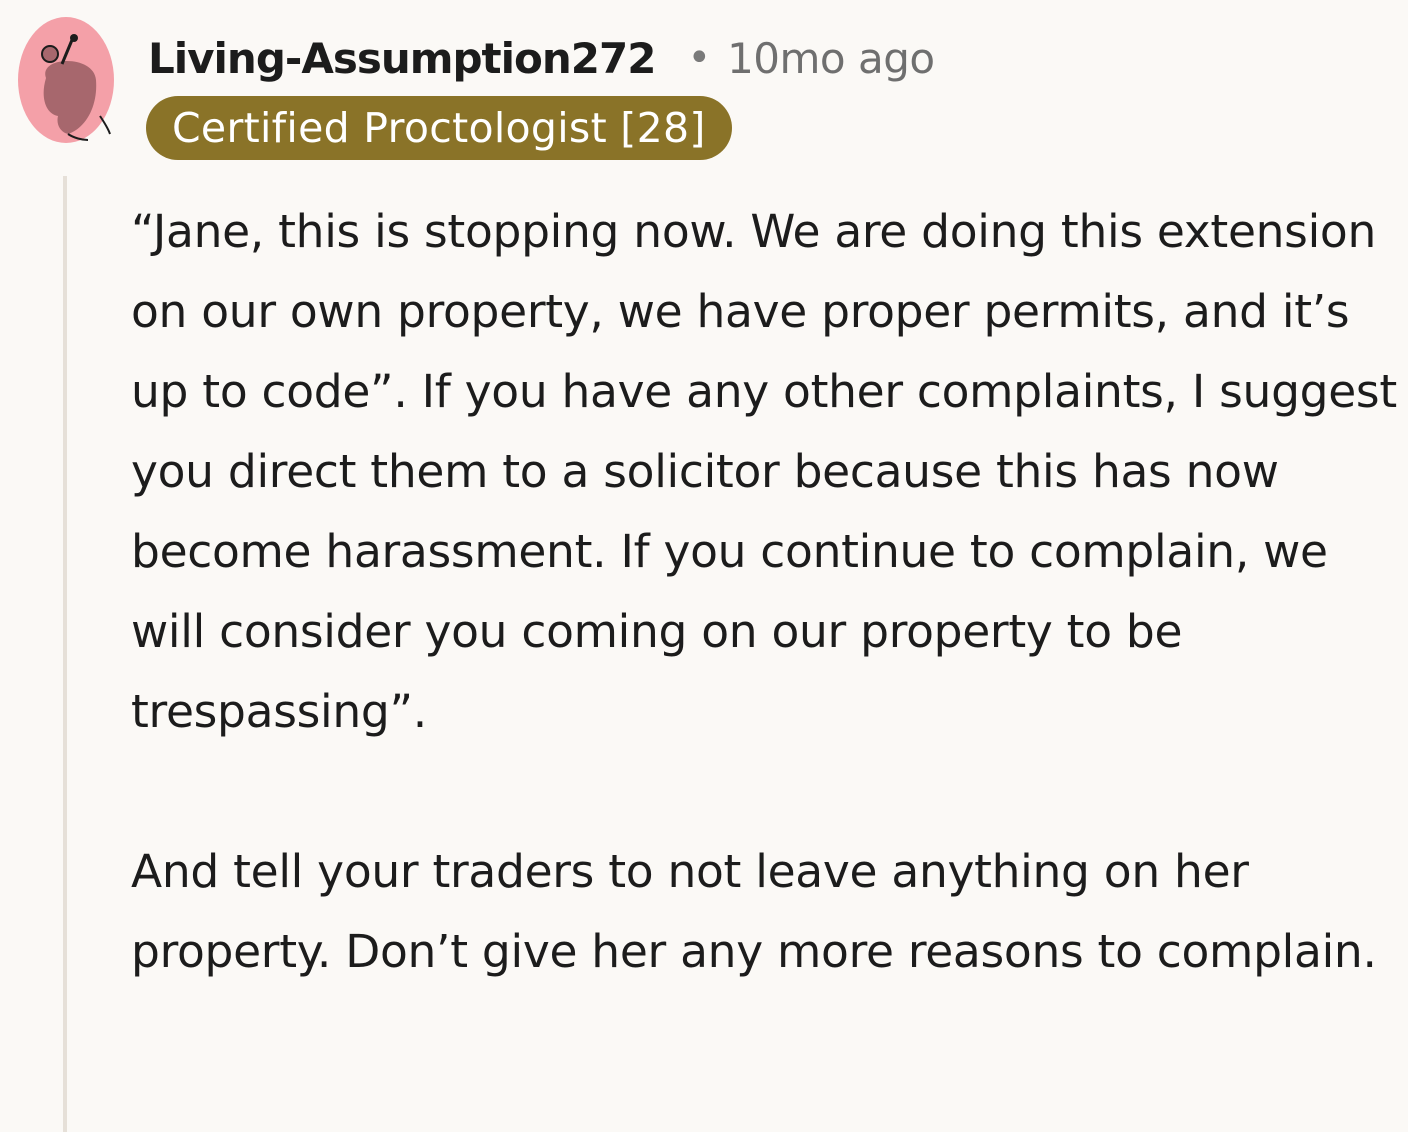 This screenshot has width=1408, height=1132. What do you see at coordinates (65, 654) in the screenshot?
I see `thread-line` at bounding box center [65, 654].